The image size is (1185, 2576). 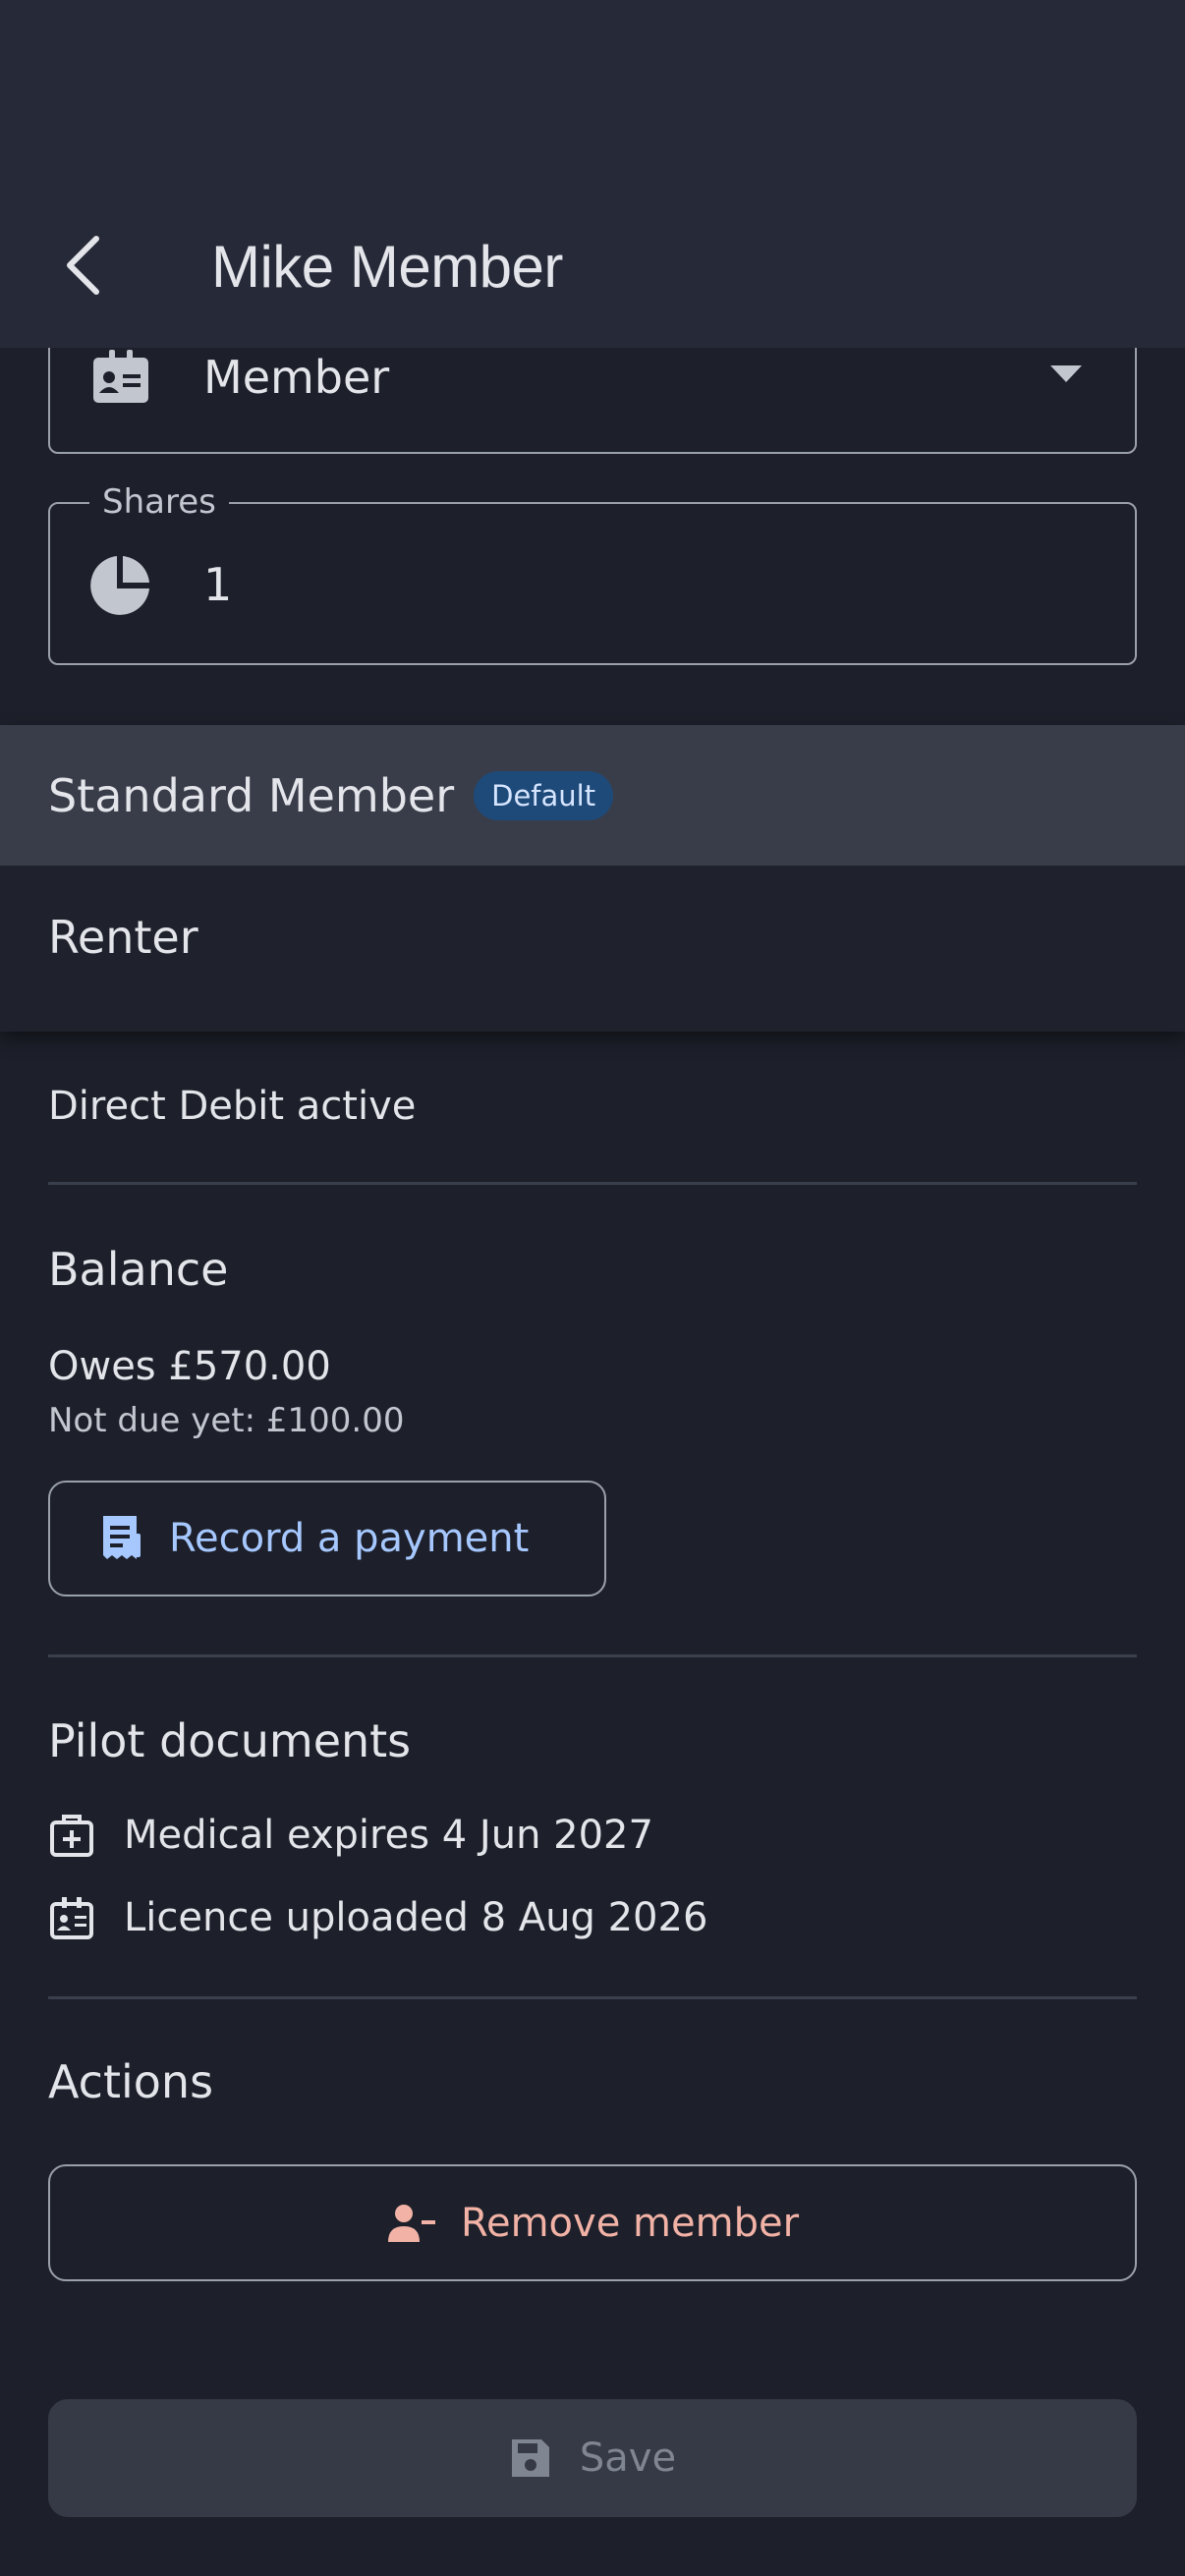 I want to click on record-payment-button: Record a payment, so click(x=327, y=1538).